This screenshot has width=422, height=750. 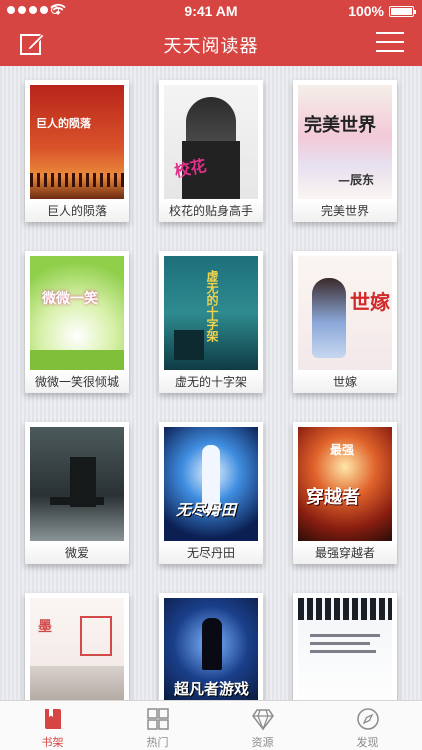 I want to click on book-title: 微微一笑很倾城, so click(x=77, y=382).